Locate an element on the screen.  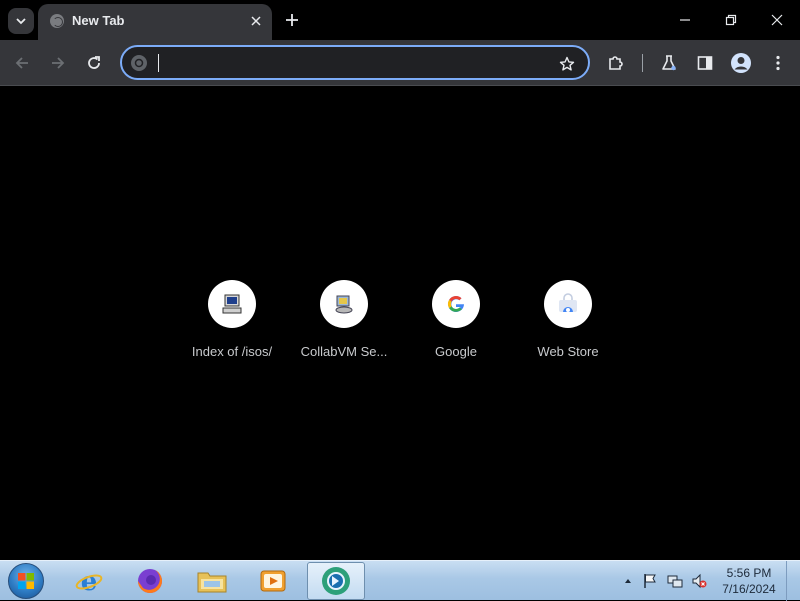
network-icon-glyph is located at coordinates (675, 581).